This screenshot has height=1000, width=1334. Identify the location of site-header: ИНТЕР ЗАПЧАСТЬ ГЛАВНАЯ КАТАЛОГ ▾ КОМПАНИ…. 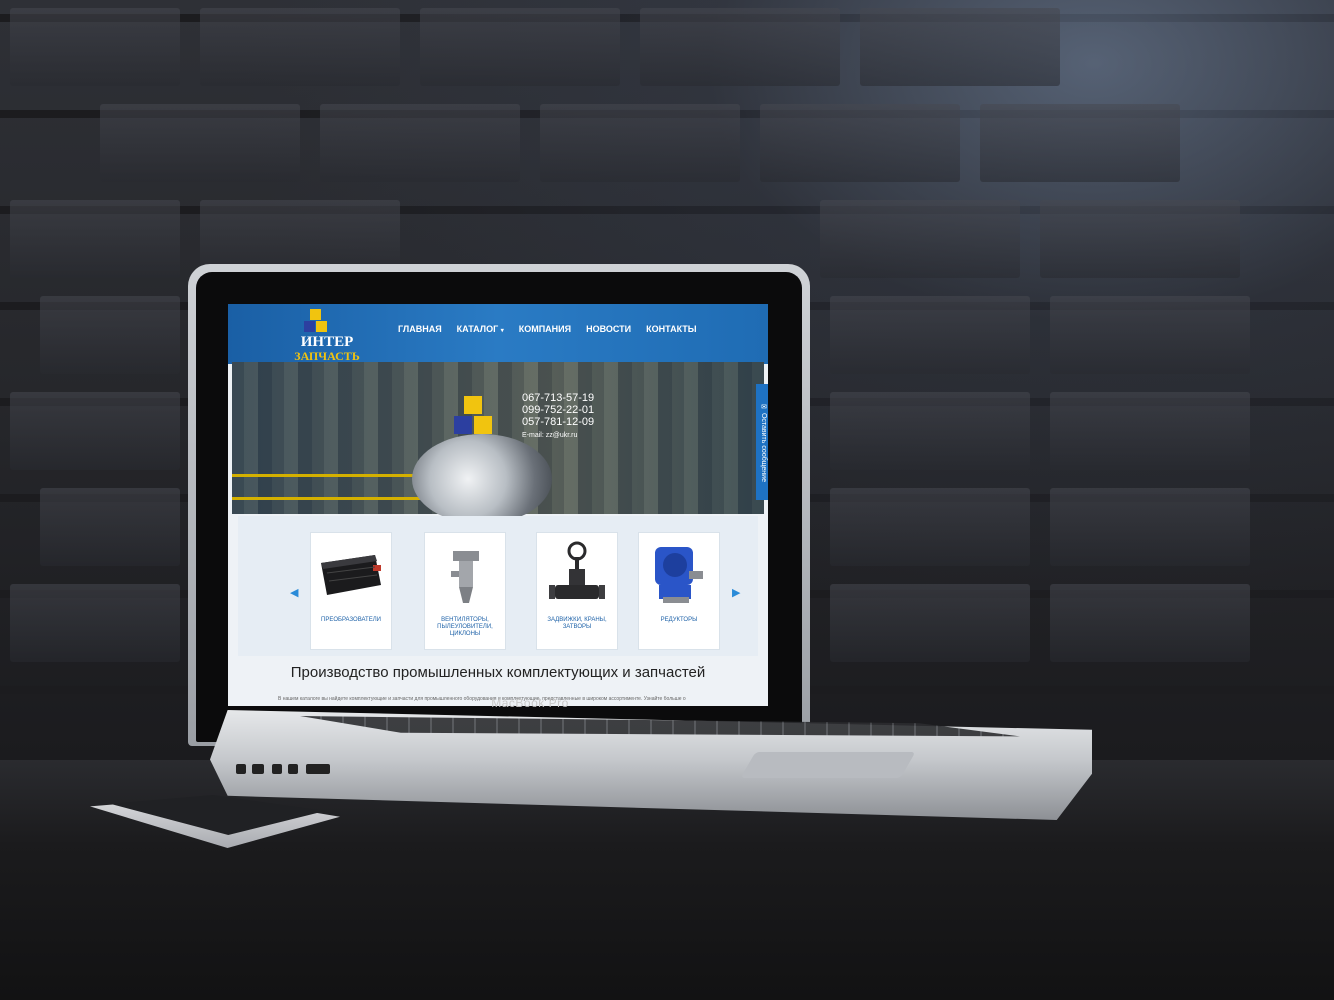
(498, 334).